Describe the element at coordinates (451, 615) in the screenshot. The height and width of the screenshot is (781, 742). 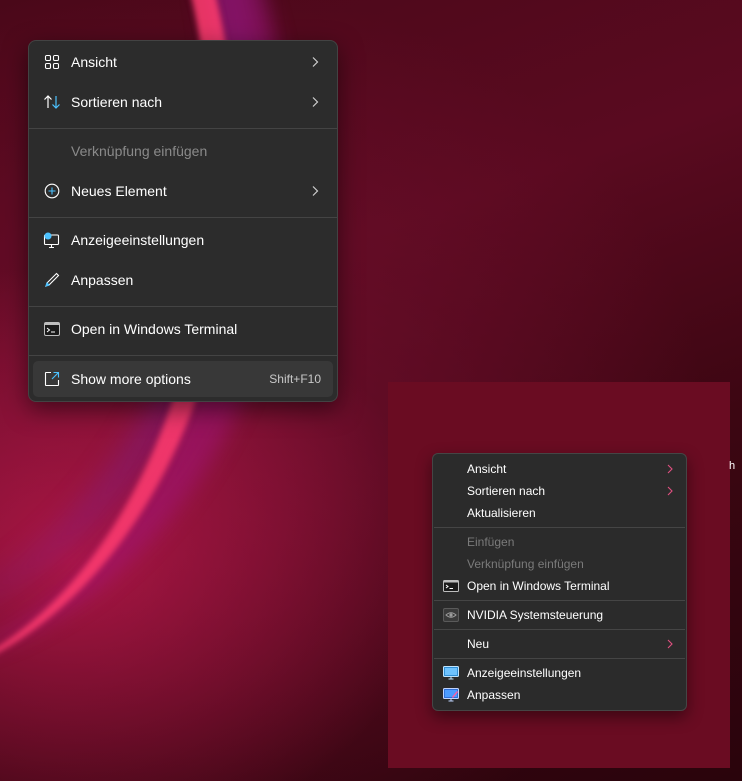
I see `nvidia-icon` at that location.